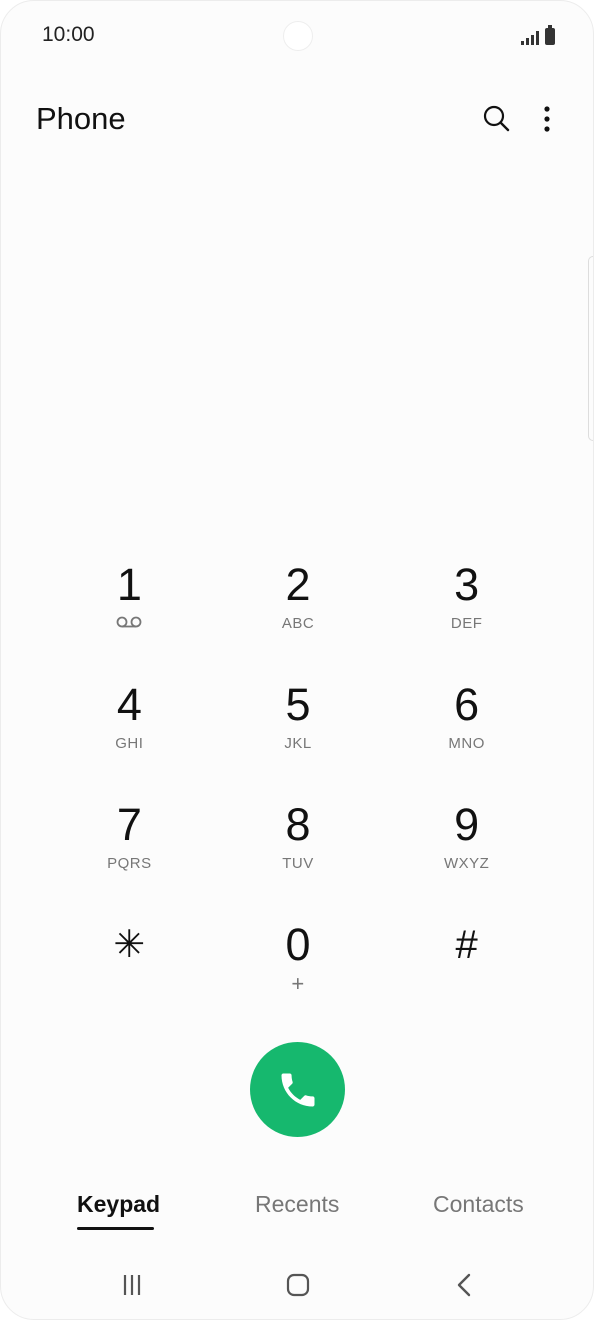 Image resolution: width=594 pixels, height=1320 pixels. Describe the element at coordinates (466, 743) in the screenshot. I see `key-letters: MNO` at that location.